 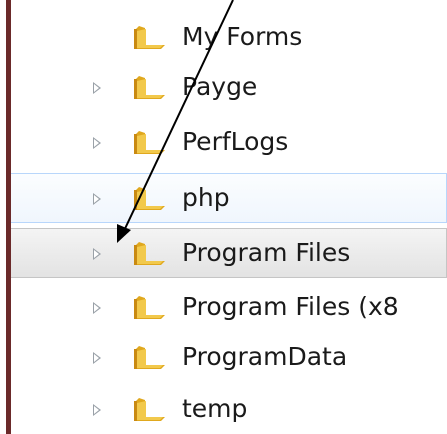 I want to click on tree-item-label: Program Files (x8, so click(x=290, y=306).